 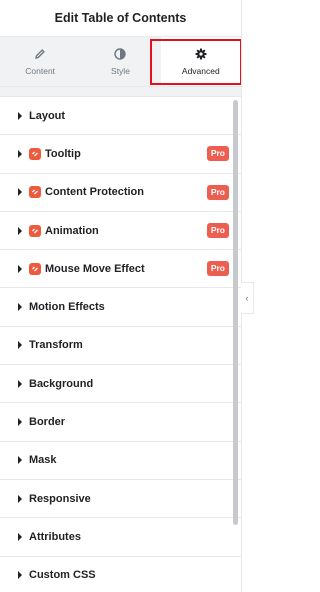 I want to click on section-mask: Mask, so click(x=120, y=461).